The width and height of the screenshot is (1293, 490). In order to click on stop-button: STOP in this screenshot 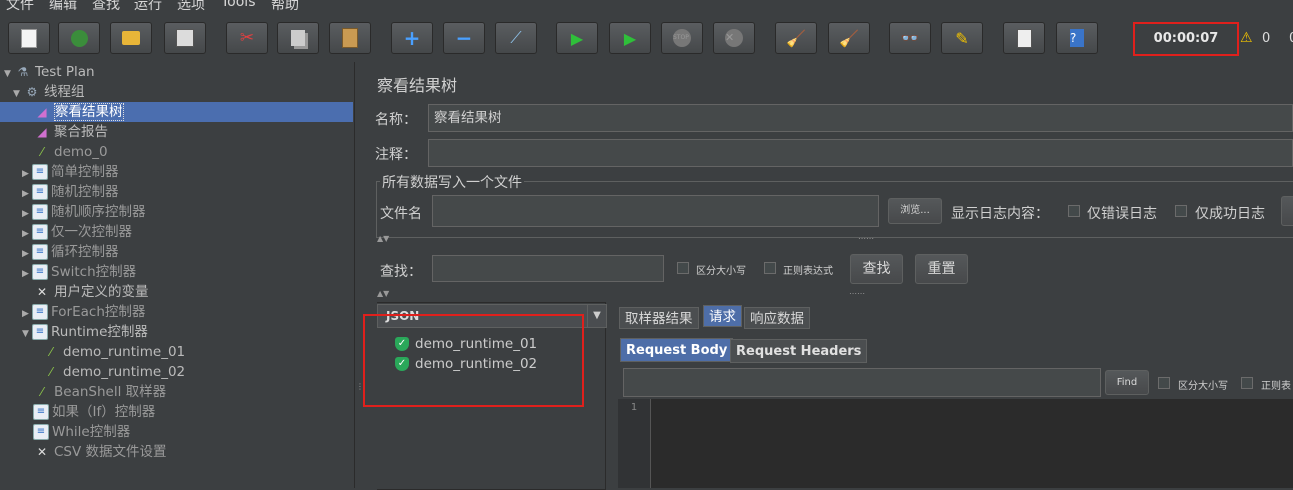, I will do `click(682, 38)`.